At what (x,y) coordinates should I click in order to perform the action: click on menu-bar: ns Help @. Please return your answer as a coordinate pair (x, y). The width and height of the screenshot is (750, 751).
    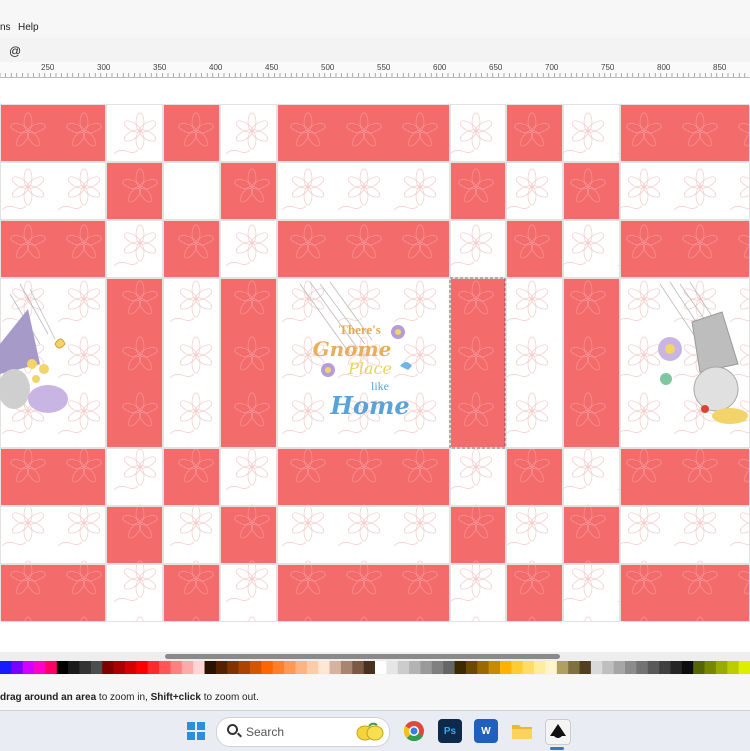
    Looking at the image, I should click on (375, 29).